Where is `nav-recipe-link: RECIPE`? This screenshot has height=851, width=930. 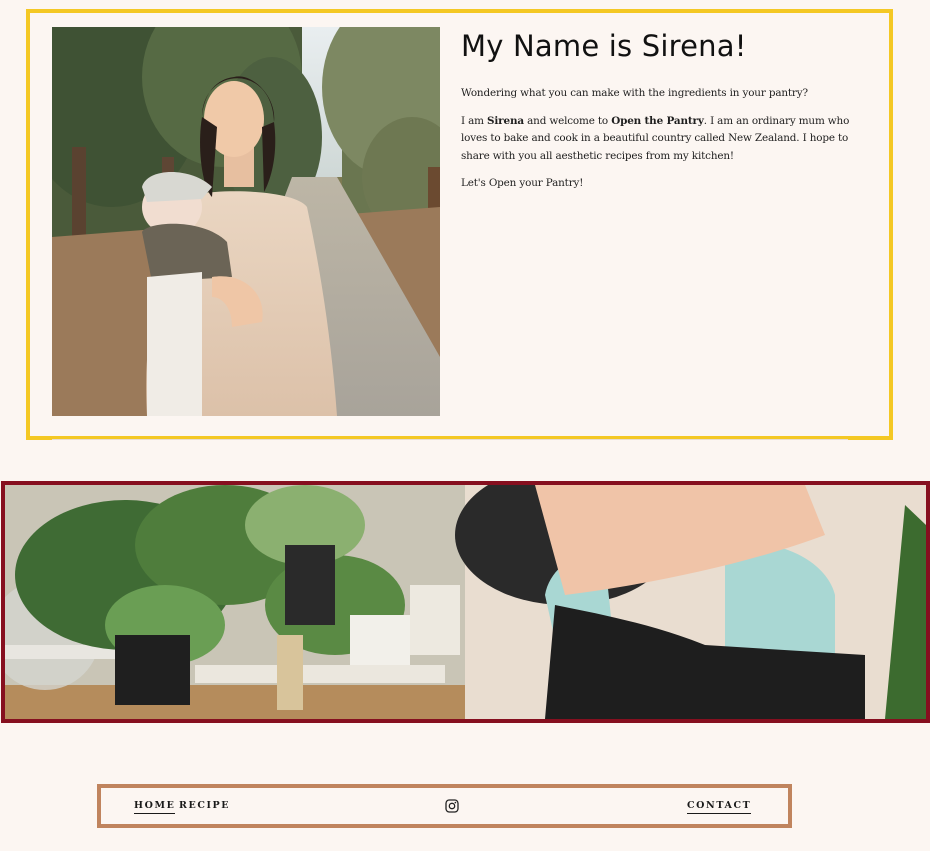 nav-recipe-link: RECIPE is located at coordinates (204, 806).